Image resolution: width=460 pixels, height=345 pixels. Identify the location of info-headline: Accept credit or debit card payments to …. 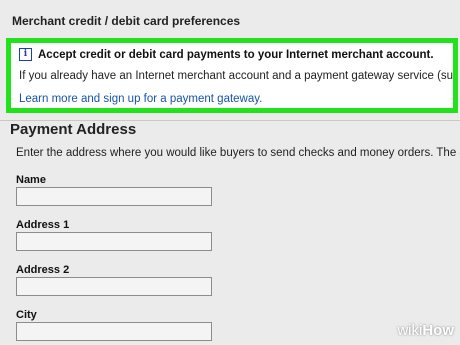
(236, 54).